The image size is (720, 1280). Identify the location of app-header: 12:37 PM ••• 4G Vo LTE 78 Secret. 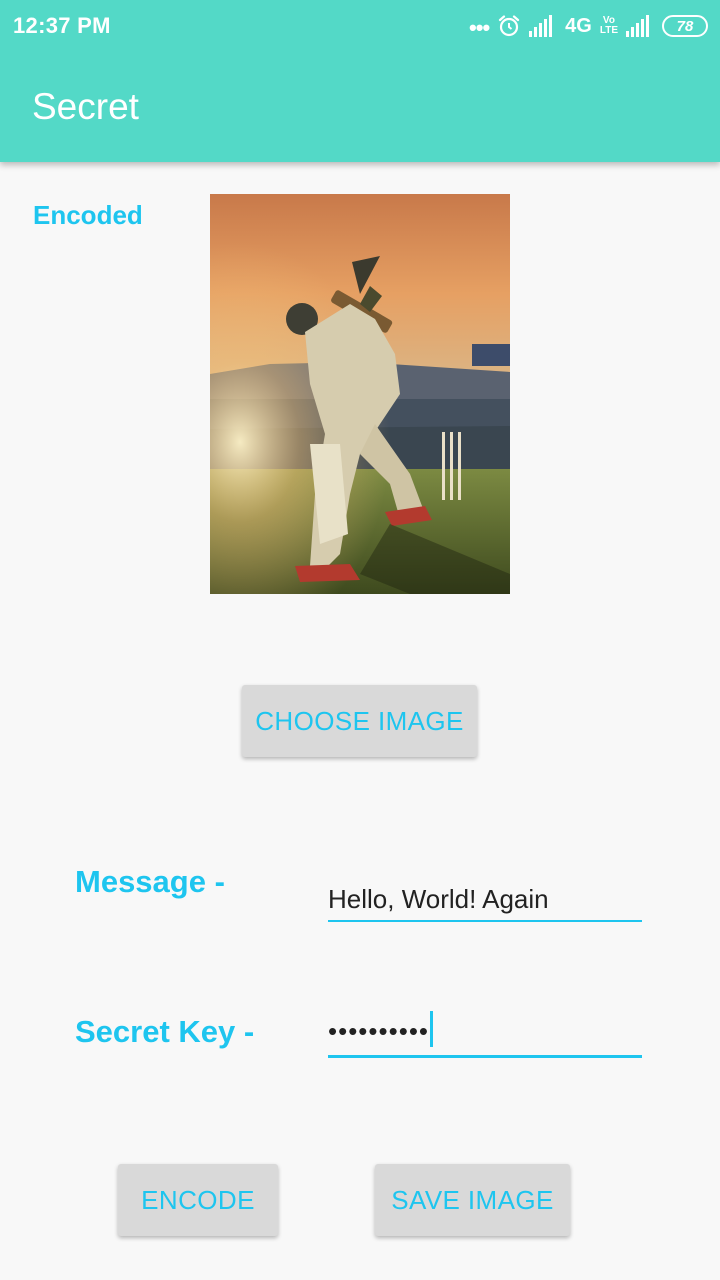
(360, 81).